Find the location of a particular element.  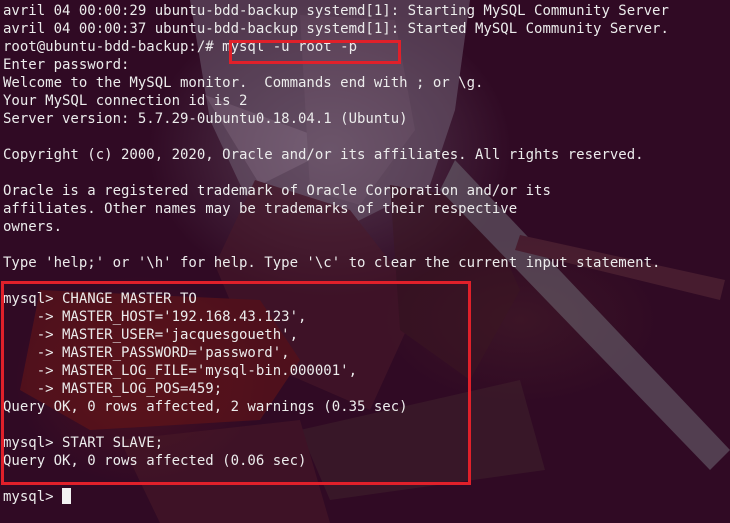

command-highlight-box is located at coordinates (315, 52).